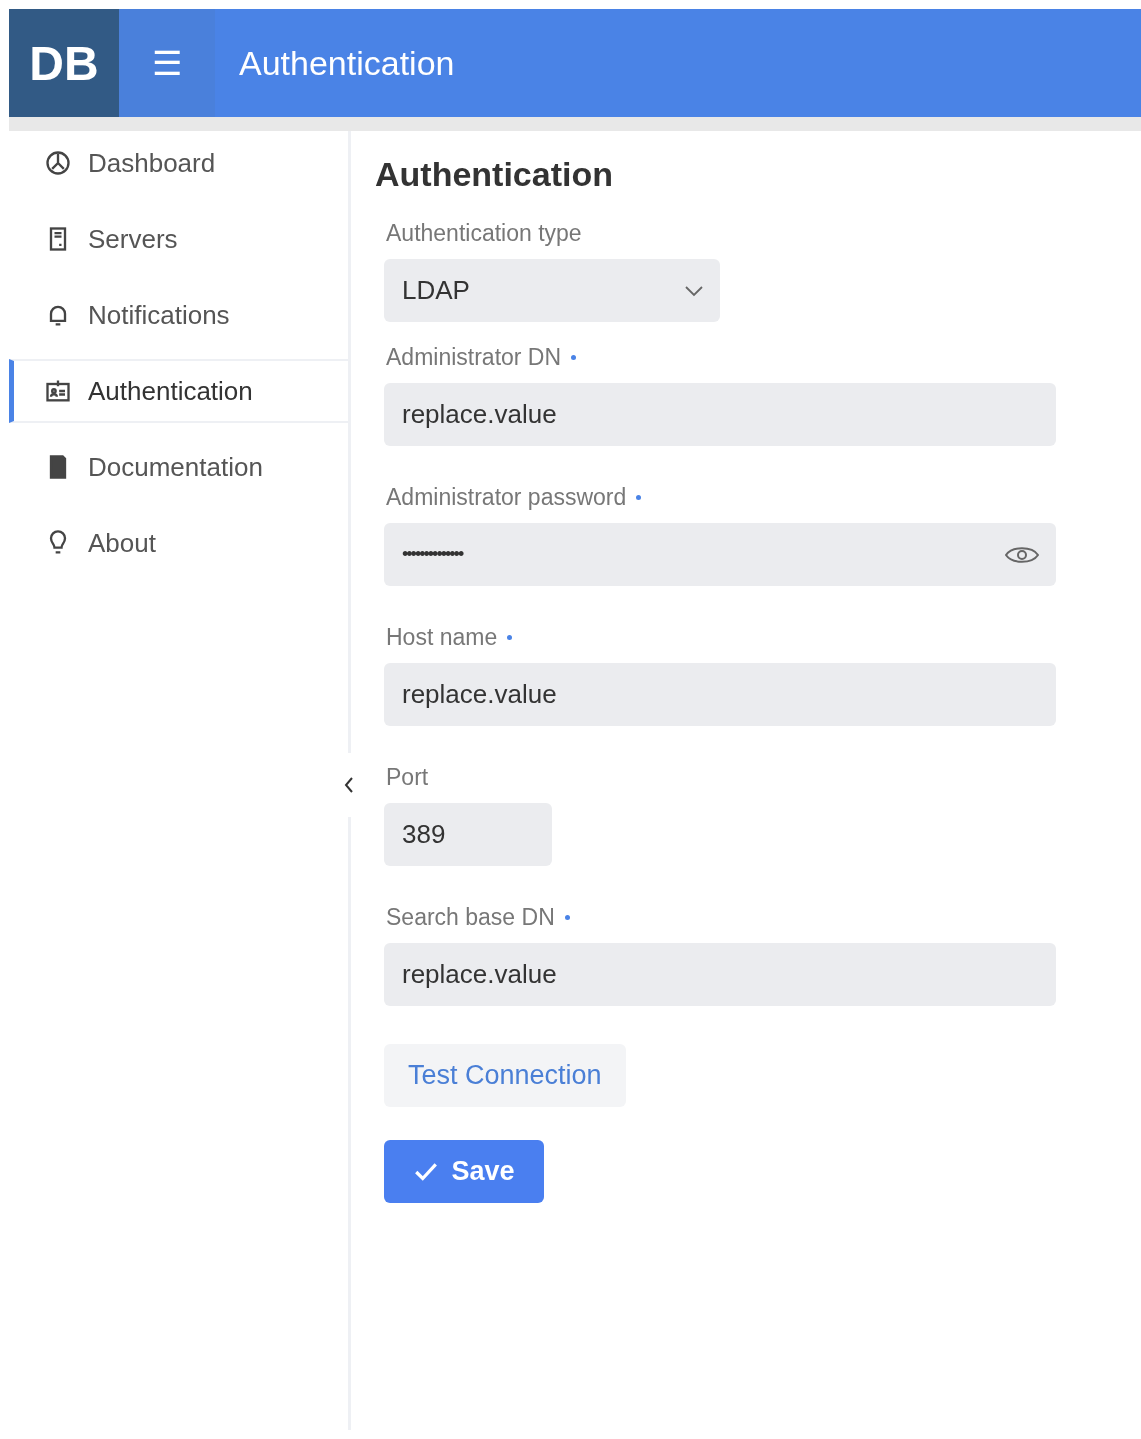 The height and width of the screenshot is (1439, 1141). Describe the element at coordinates (178, 543) in the screenshot. I see `sidebar-item: About` at that location.